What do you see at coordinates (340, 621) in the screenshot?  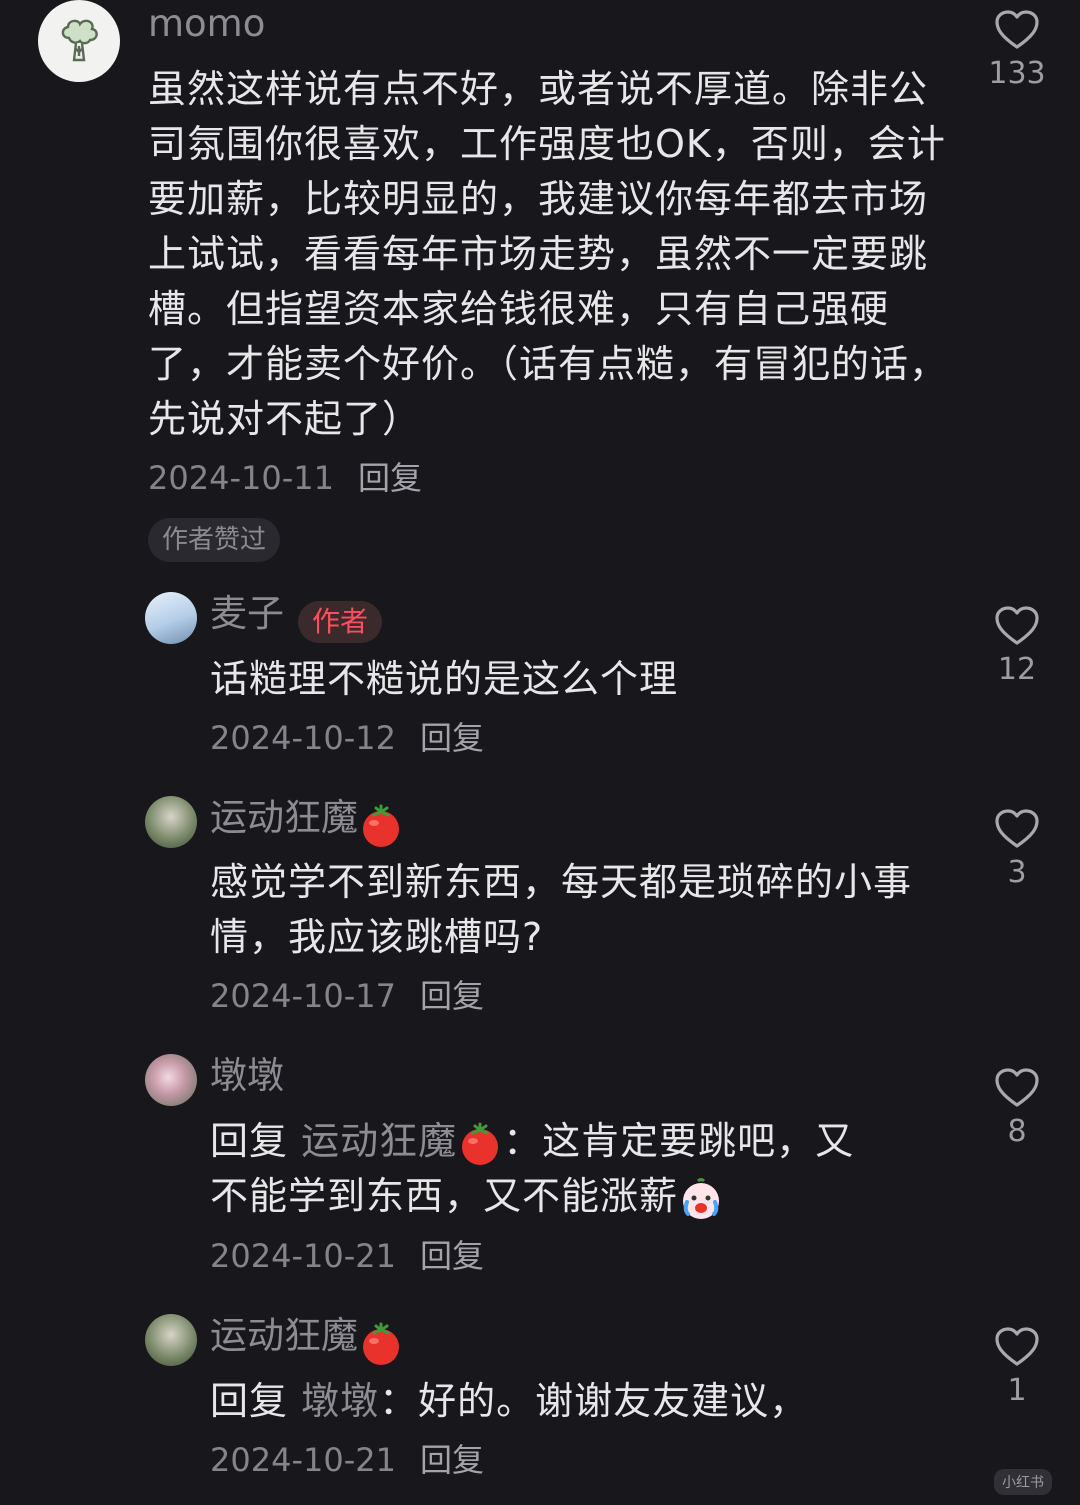 I see `author-badge: 作者` at bounding box center [340, 621].